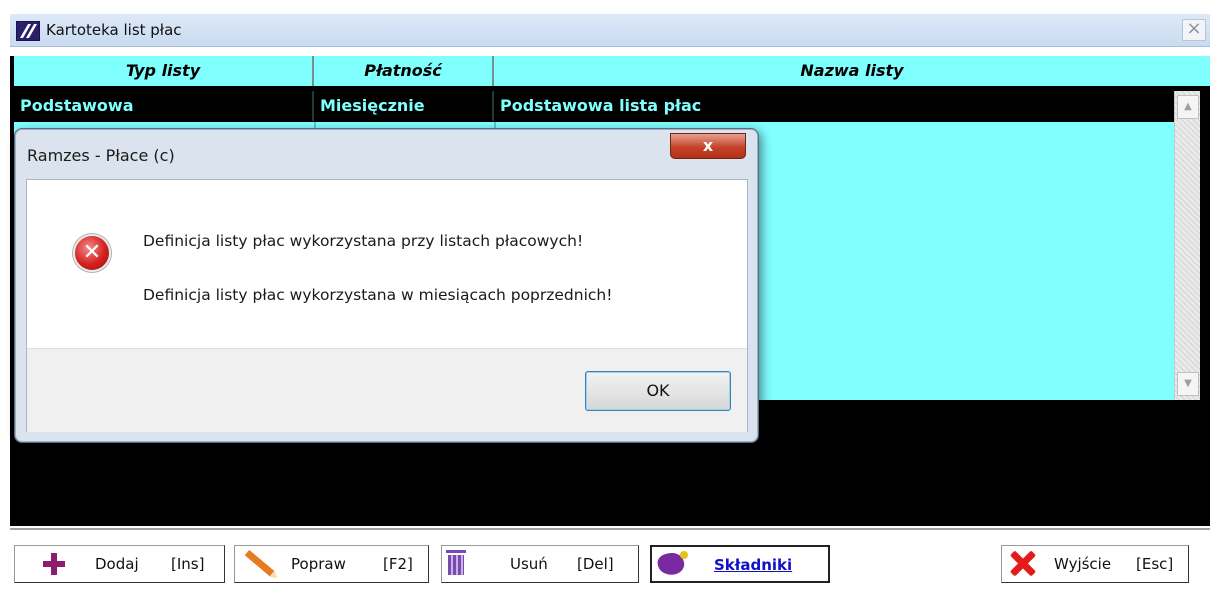  I want to click on exit-button: Wyjście [Esc], so click(1095, 564).